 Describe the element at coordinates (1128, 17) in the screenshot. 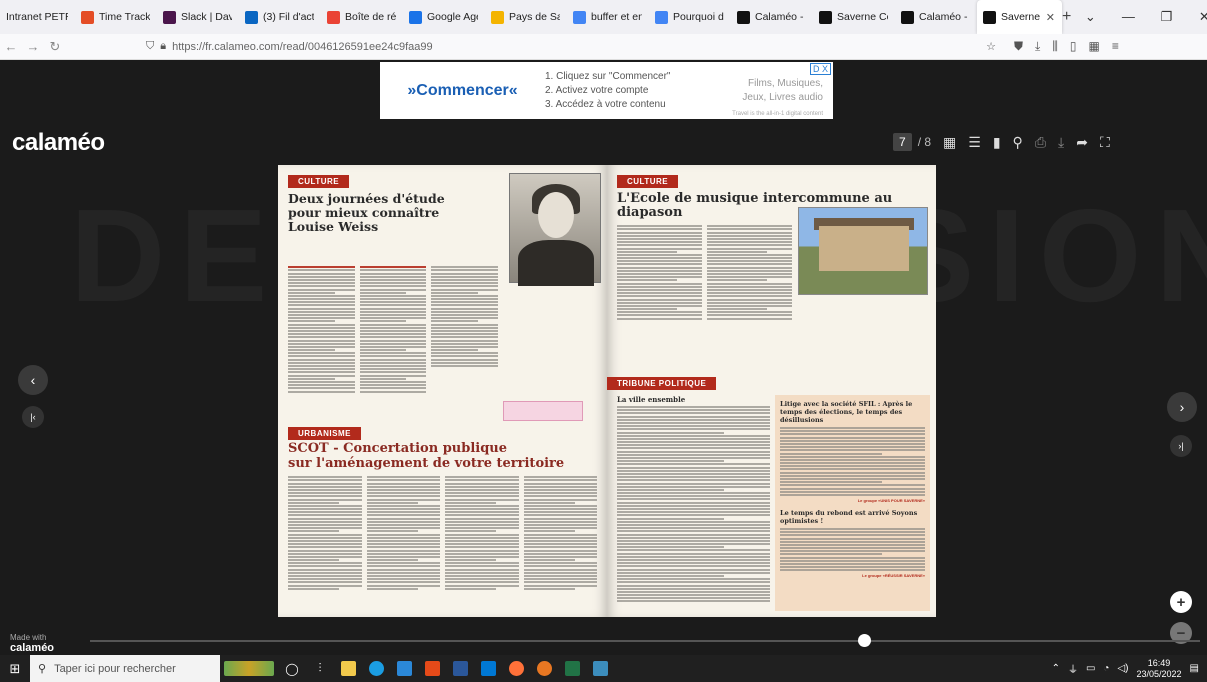

I see `minimize-button: —` at that location.